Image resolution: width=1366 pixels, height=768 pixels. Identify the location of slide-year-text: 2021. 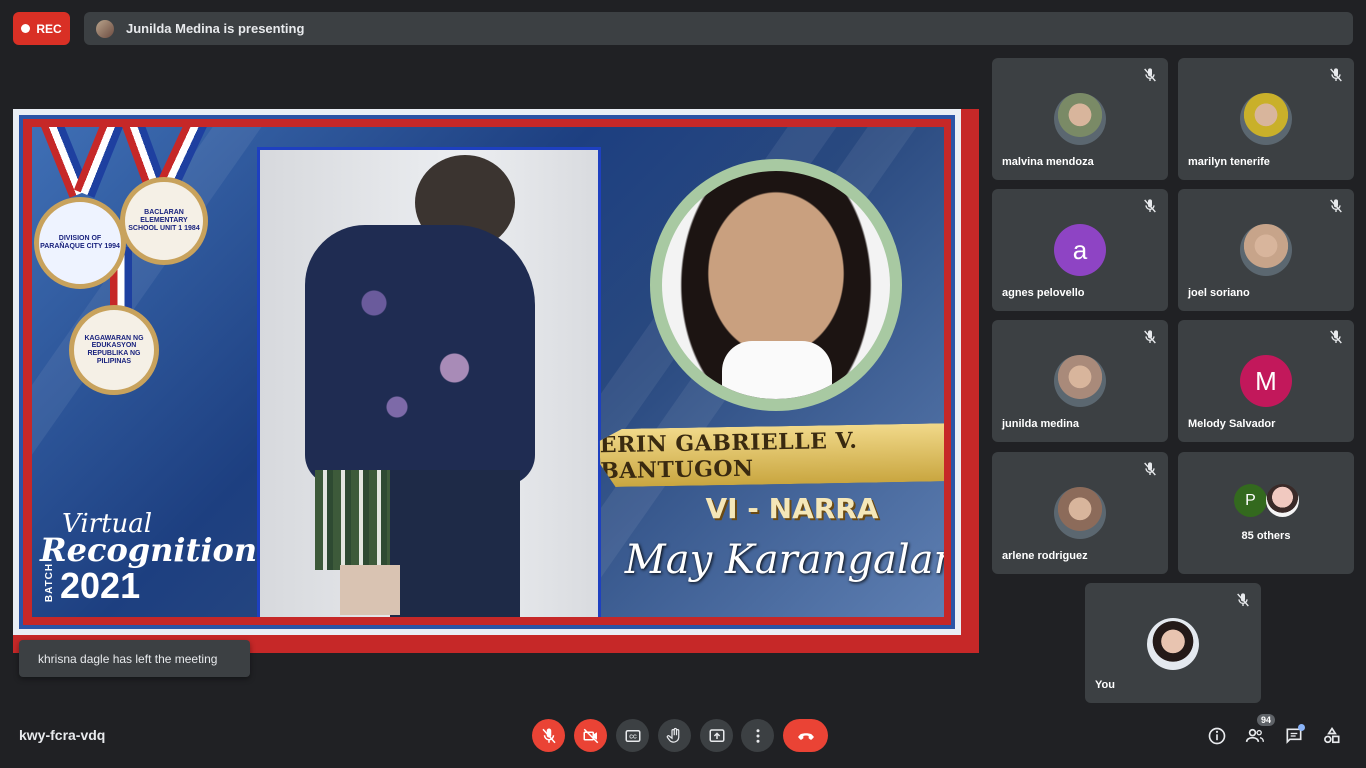
(100, 585).